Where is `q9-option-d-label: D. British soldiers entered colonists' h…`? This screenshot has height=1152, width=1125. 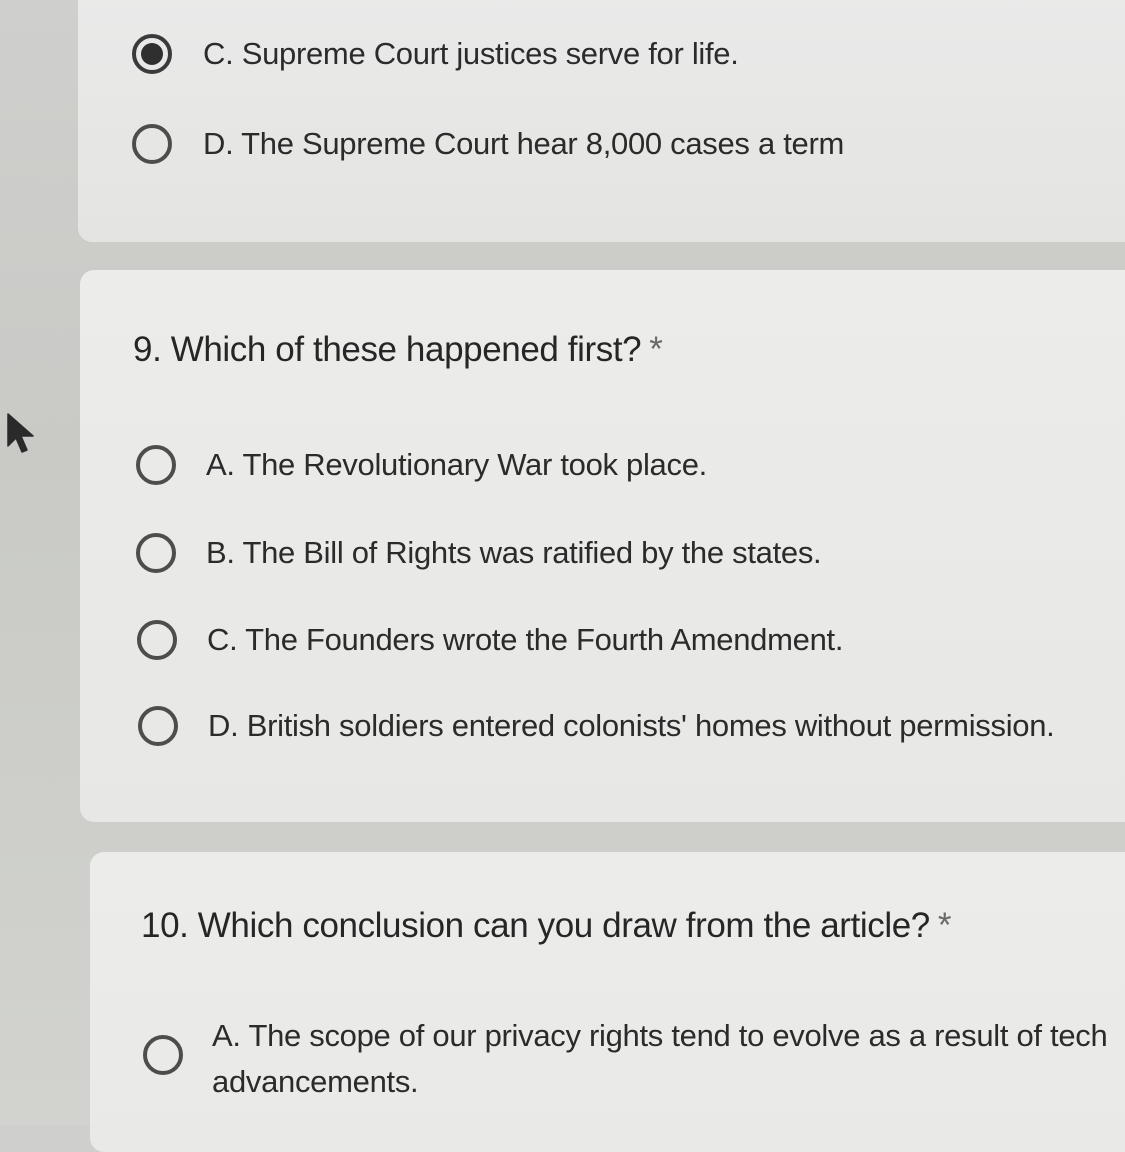 q9-option-d-label: D. British soldiers entered colonists' h… is located at coordinates (631, 725).